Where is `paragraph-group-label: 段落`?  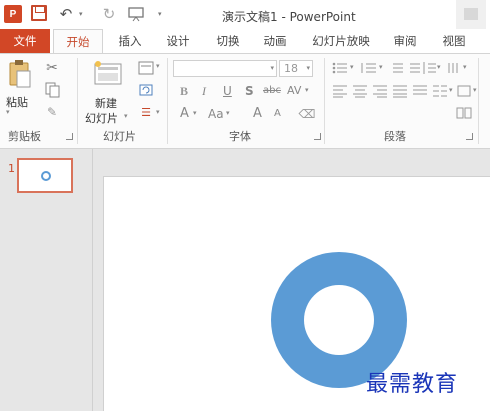 paragraph-group-label: 段落 is located at coordinates (395, 136).